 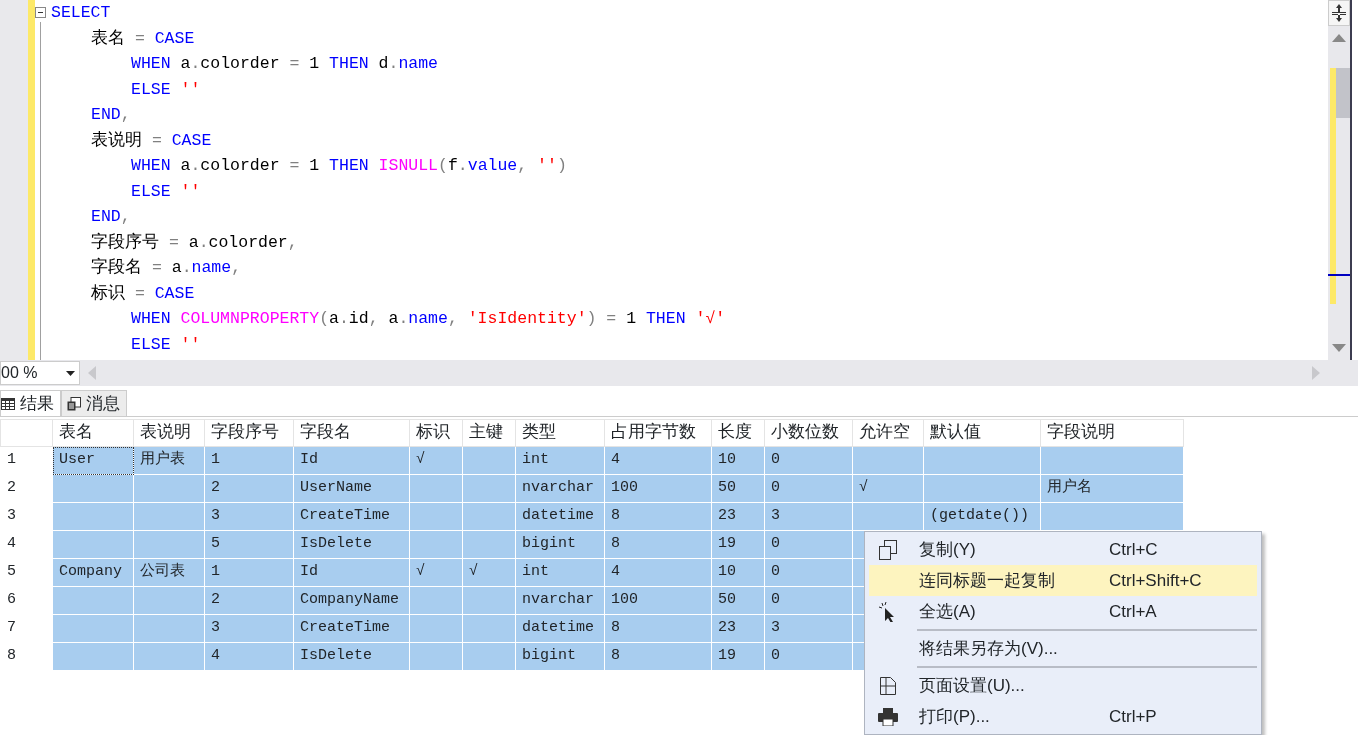 What do you see at coordinates (888, 716) in the screenshot?
I see `printer-icon` at bounding box center [888, 716].